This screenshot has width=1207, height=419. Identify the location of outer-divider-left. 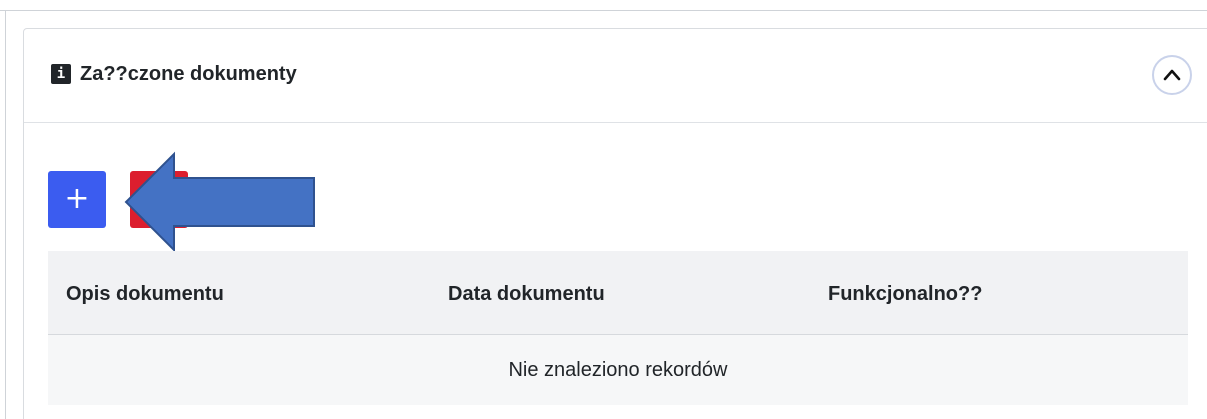
(5, 214).